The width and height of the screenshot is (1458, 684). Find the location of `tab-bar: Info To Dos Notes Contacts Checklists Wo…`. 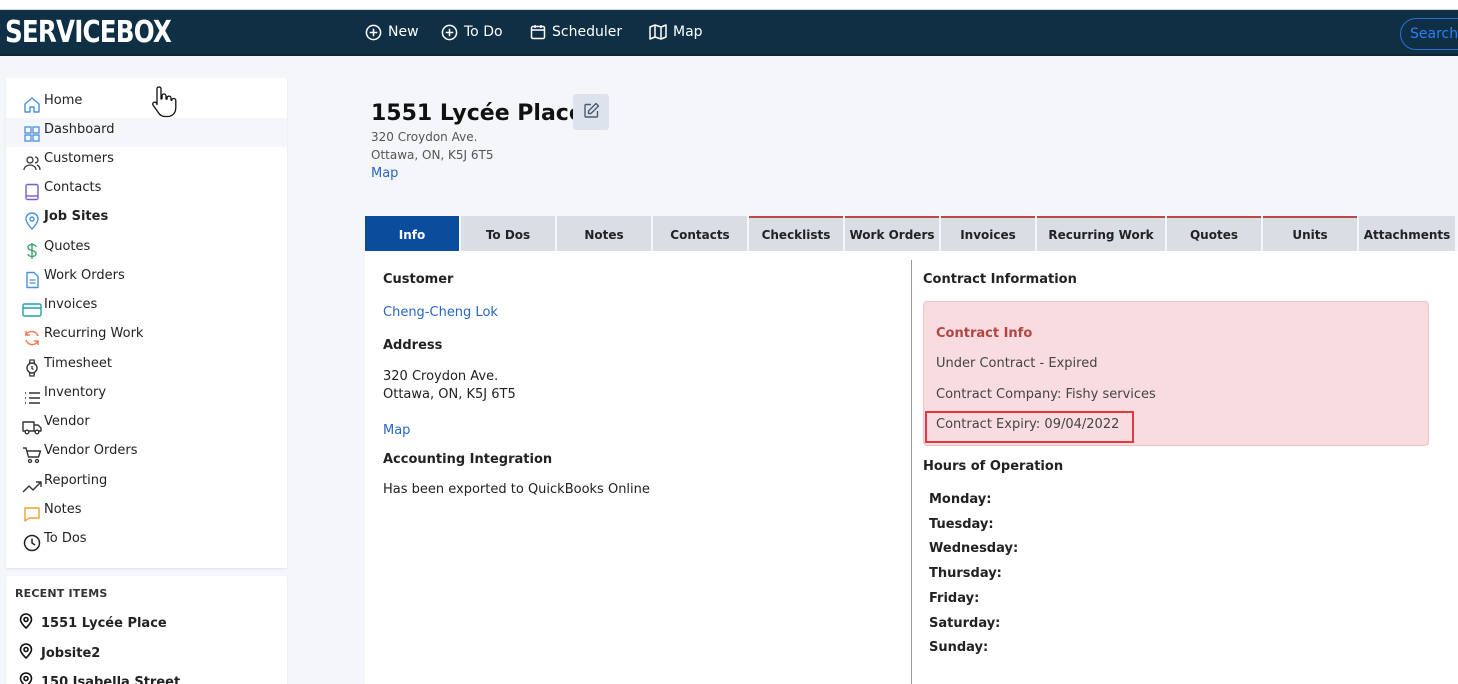

tab-bar: Info To Dos Notes Contacts Checklists Wo… is located at coordinates (911, 233).